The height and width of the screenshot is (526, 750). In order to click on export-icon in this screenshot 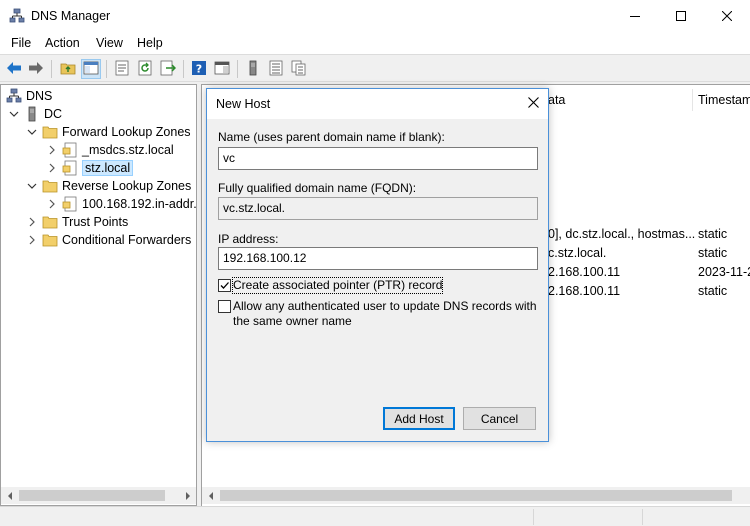, I will do `click(168, 69)`.